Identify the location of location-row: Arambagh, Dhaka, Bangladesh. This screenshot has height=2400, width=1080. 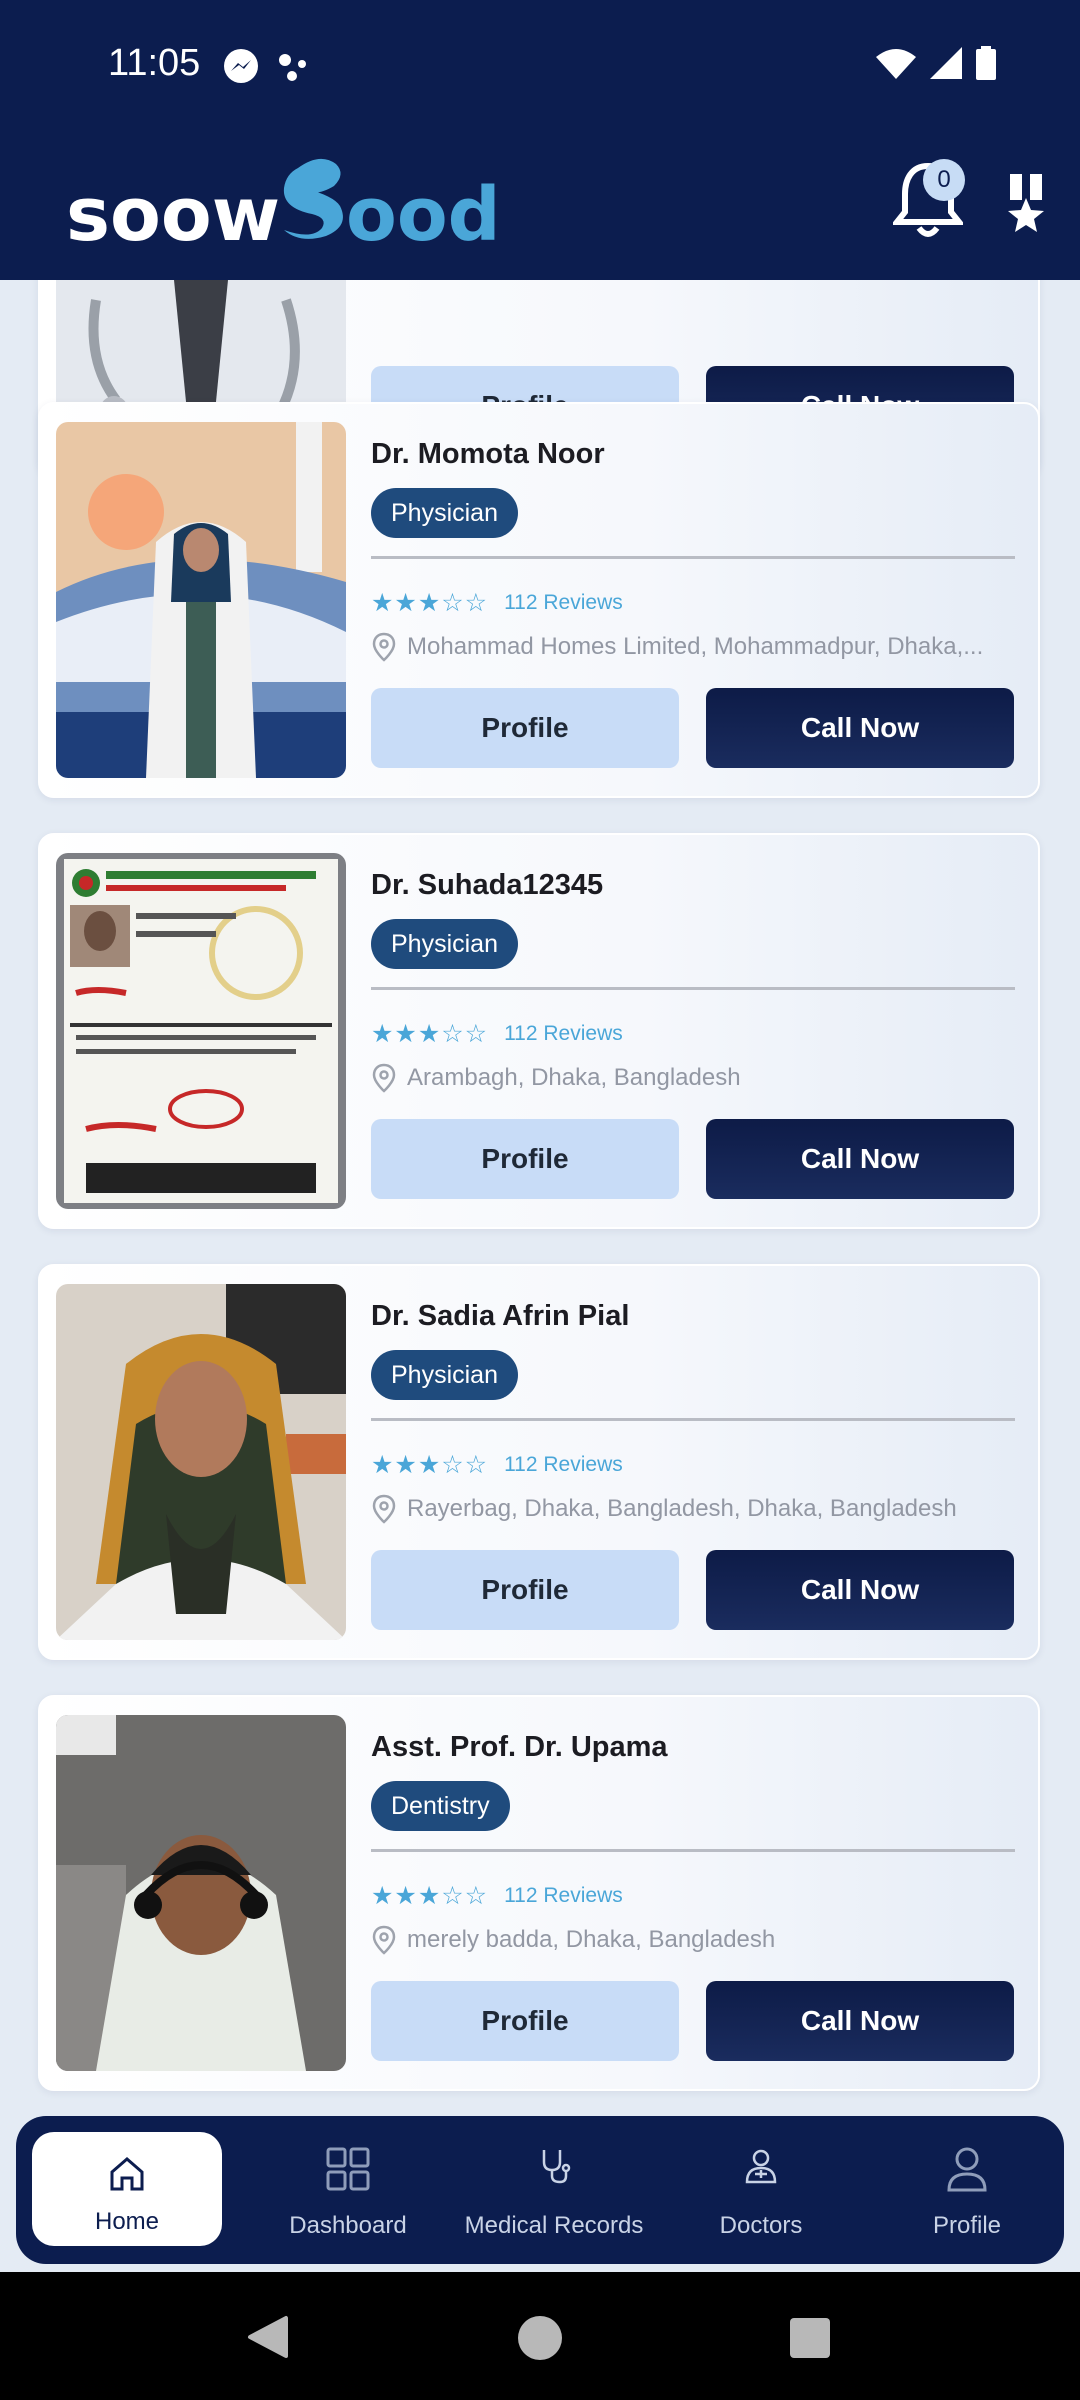
(696, 1078).